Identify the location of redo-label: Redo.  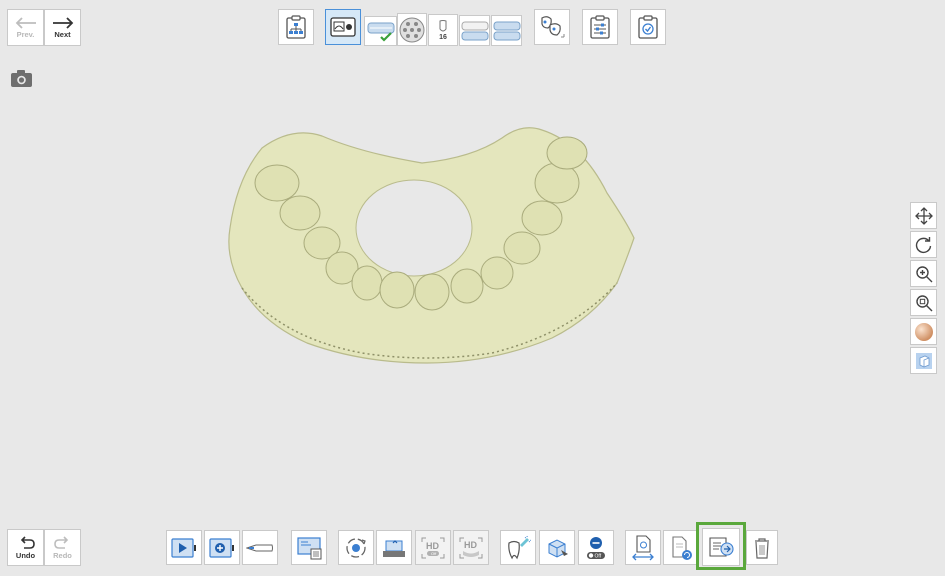
(62, 555).